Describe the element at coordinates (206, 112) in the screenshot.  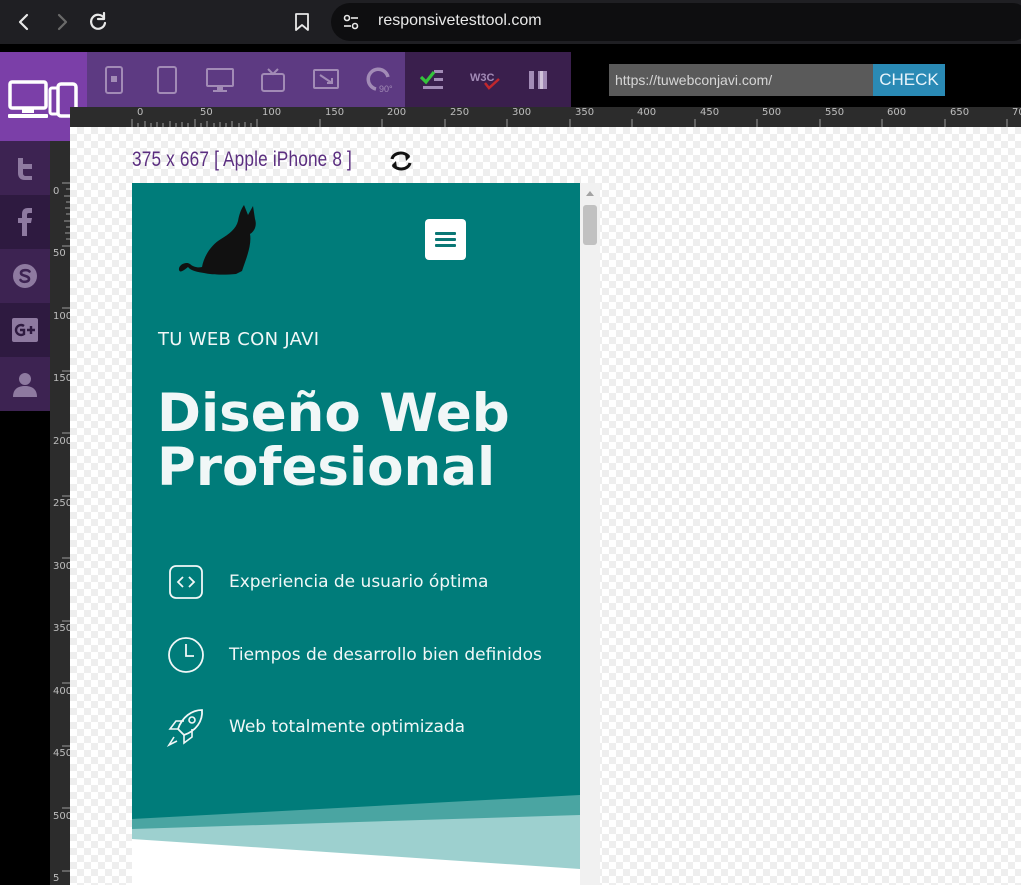
I see `ruler-h-label: 50` at that location.